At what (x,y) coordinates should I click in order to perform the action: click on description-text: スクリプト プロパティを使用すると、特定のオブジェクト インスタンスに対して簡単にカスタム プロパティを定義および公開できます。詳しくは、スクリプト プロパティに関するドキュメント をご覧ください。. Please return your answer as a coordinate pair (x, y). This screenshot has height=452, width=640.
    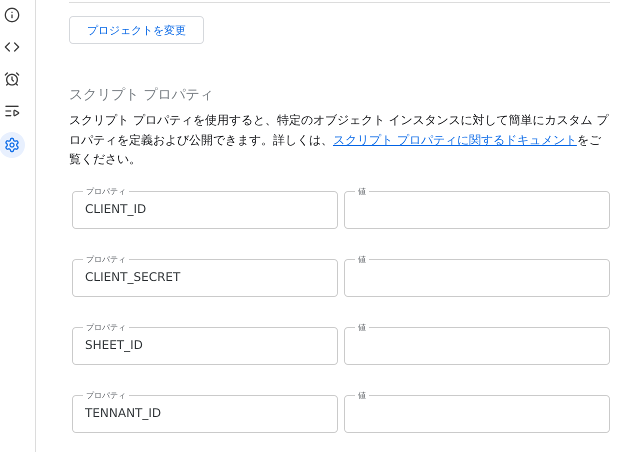
    Looking at the image, I should click on (339, 140).